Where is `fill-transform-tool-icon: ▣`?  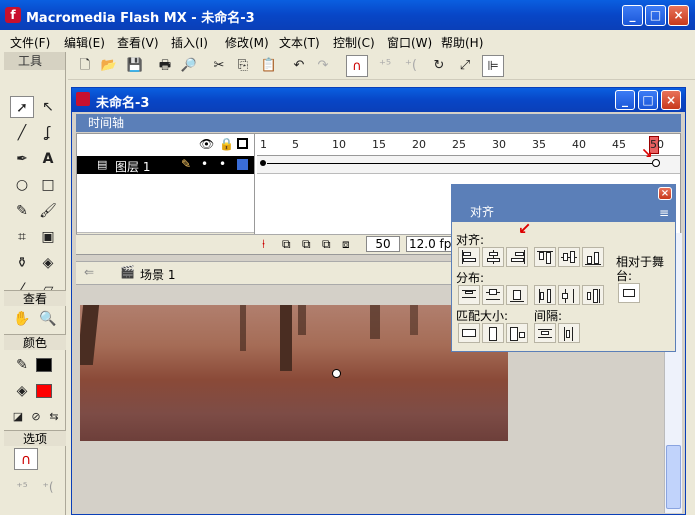 fill-transform-tool-icon: ▣ is located at coordinates (48, 237).